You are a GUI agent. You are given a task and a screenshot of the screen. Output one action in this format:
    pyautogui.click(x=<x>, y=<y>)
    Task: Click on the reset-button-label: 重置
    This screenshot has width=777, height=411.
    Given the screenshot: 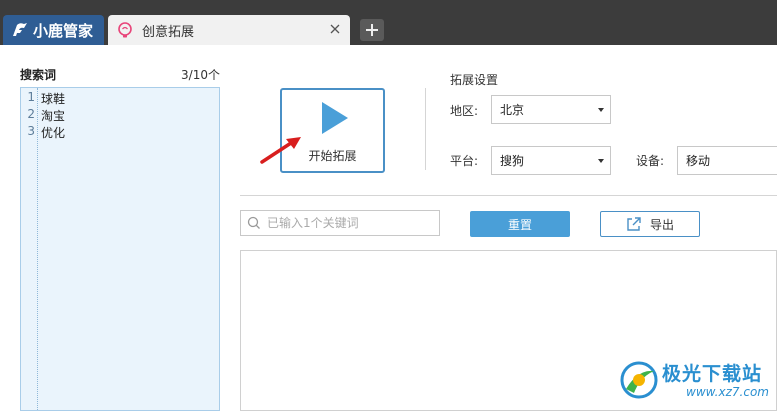 What is the action you would take?
    pyautogui.click(x=519, y=224)
    